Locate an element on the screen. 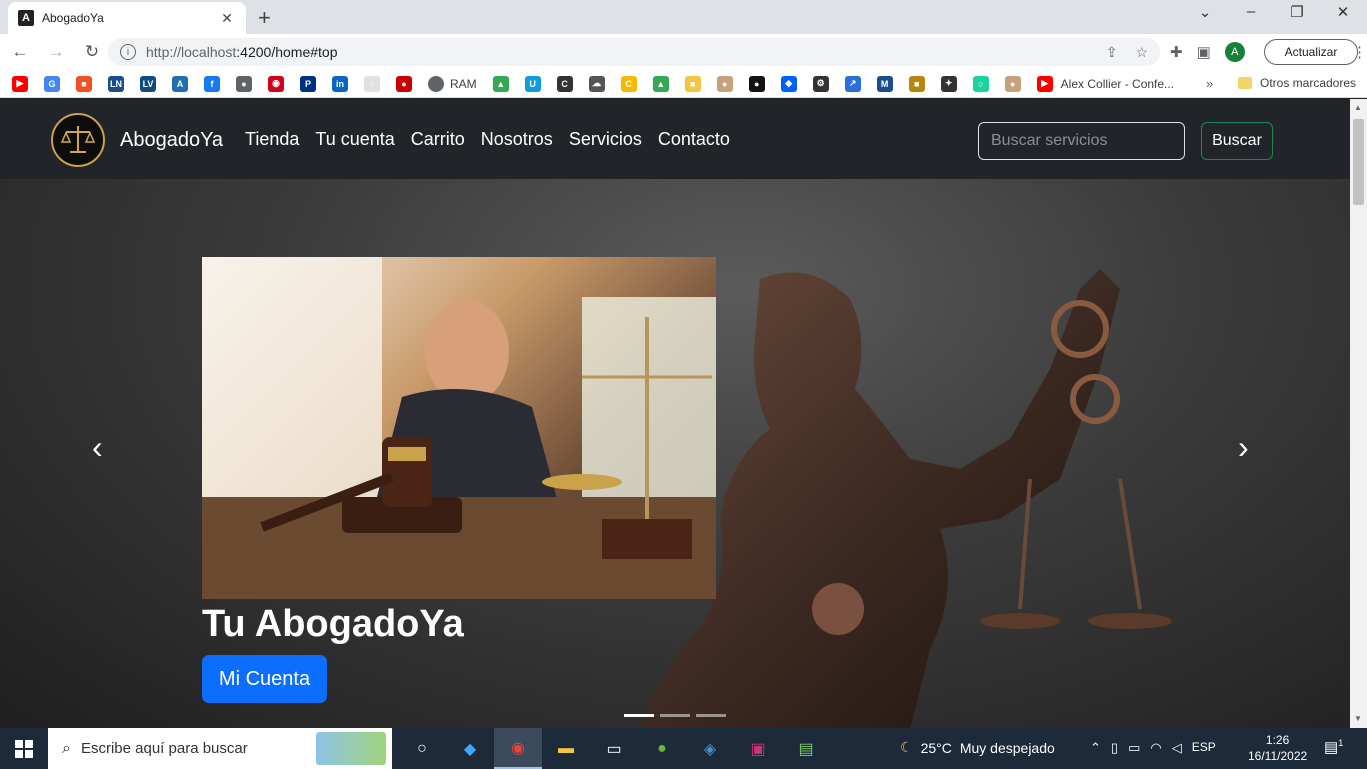 Image resolution: width=1367 pixels, height=769 pixels. carousel-next-icon: › is located at coordinates (1243, 447).